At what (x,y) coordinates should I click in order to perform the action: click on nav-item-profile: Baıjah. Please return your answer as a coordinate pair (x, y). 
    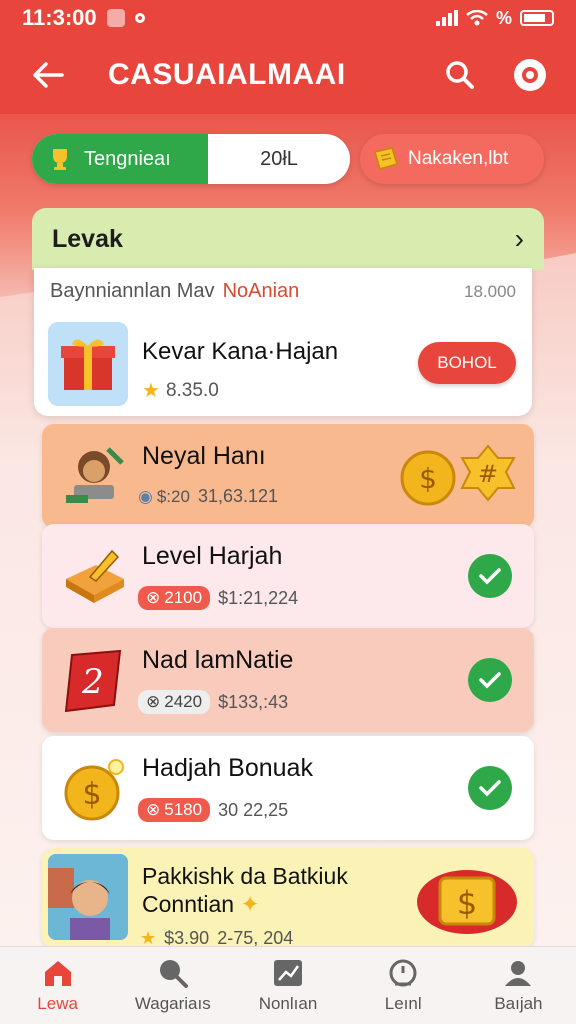
    Looking at the image, I should click on (518, 985).